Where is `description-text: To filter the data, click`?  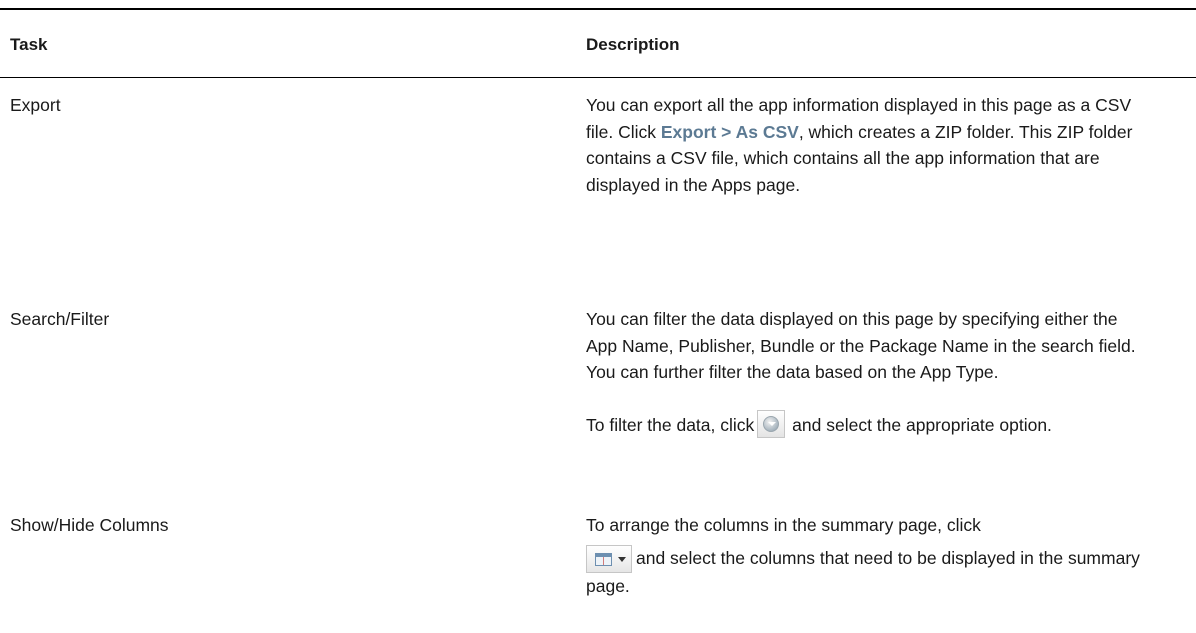
description-text: To filter the data, click is located at coordinates (670, 424).